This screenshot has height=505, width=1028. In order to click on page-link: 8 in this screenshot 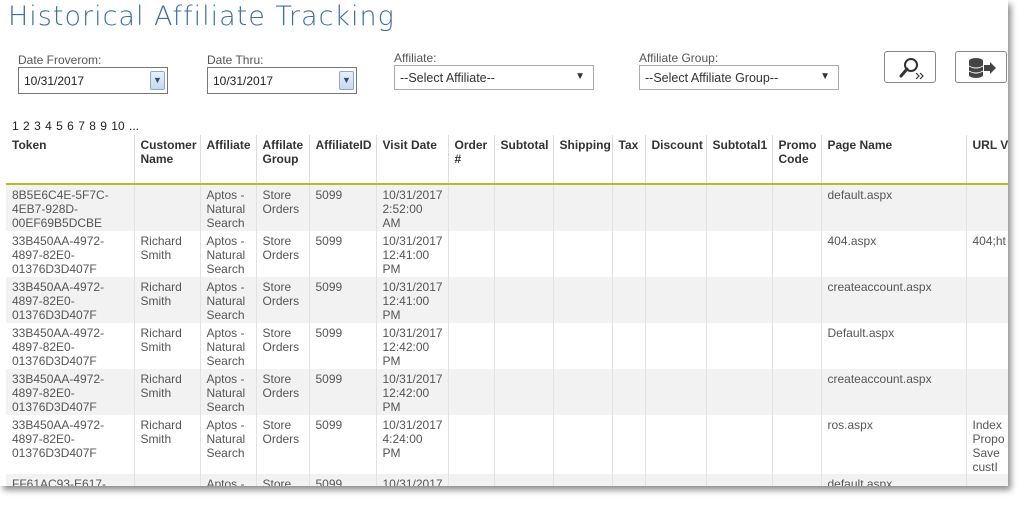, I will do `click(92, 126)`.